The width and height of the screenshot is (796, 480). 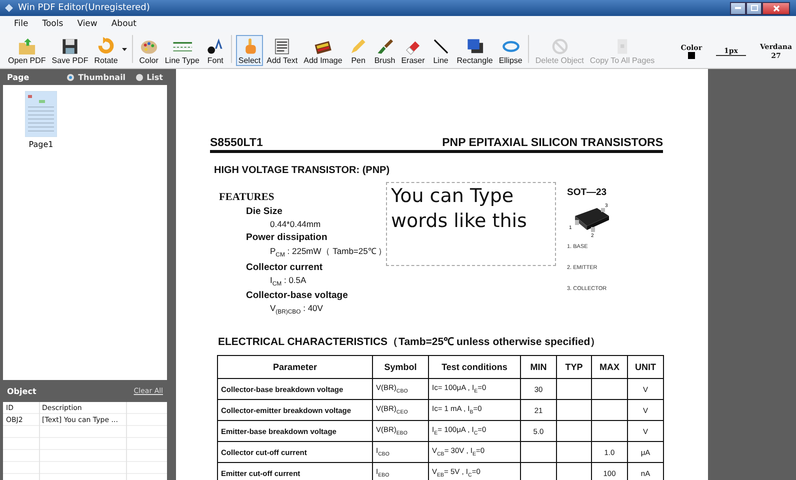 I want to click on menu-item: About, so click(x=123, y=24).